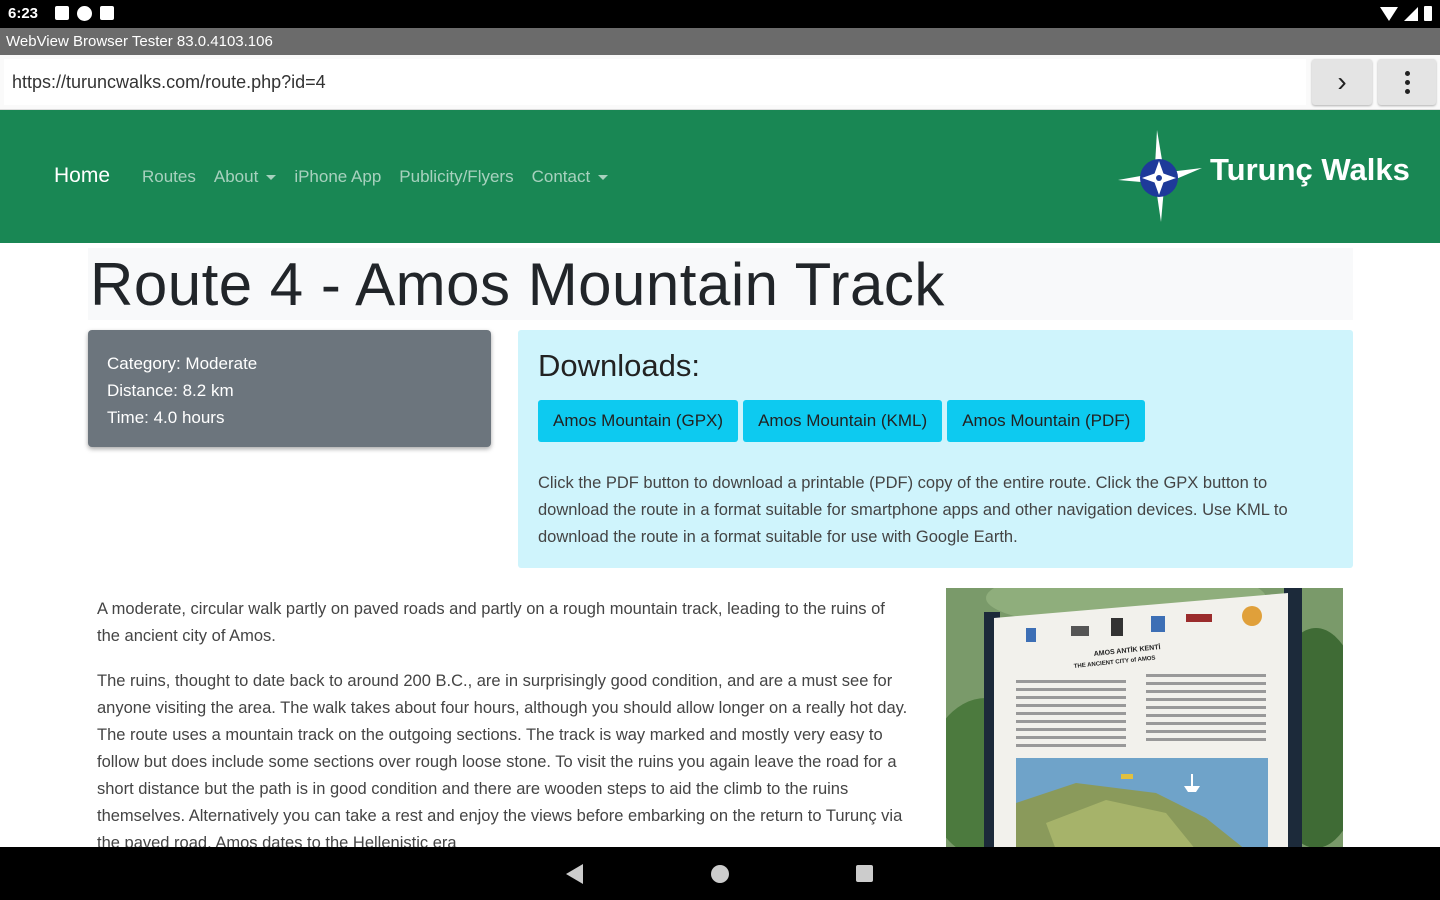 The height and width of the screenshot is (900, 1440). What do you see at coordinates (23, 13) in the screenshot?
I see `clock: 6:23` at bounding box center [23, 13].